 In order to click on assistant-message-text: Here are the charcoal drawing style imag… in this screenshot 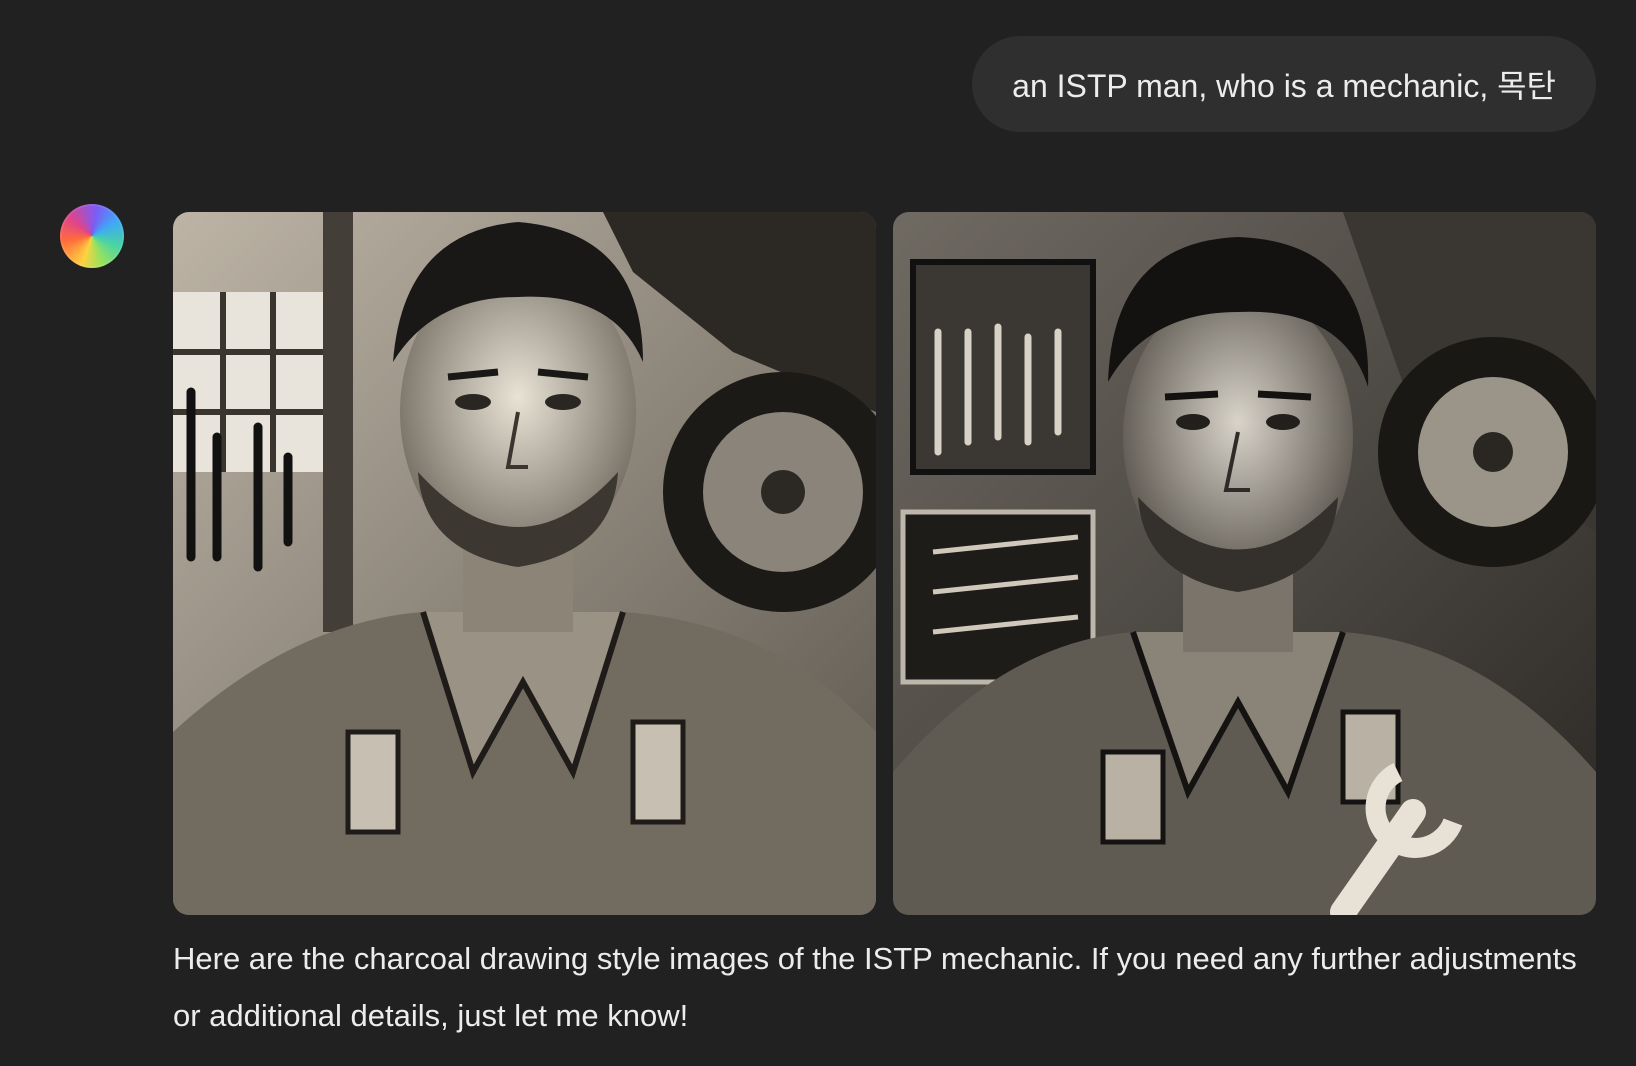, I will do `click(875, 987)`.